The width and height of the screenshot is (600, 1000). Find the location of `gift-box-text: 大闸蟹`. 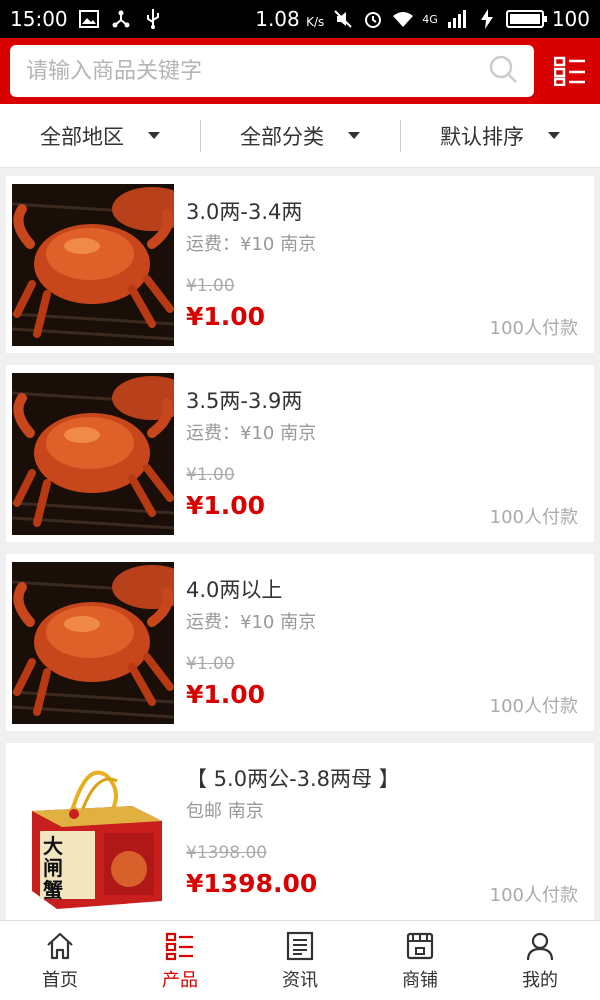

gift-box-text: 大闸蟹 is located at coordinates (53, 868).